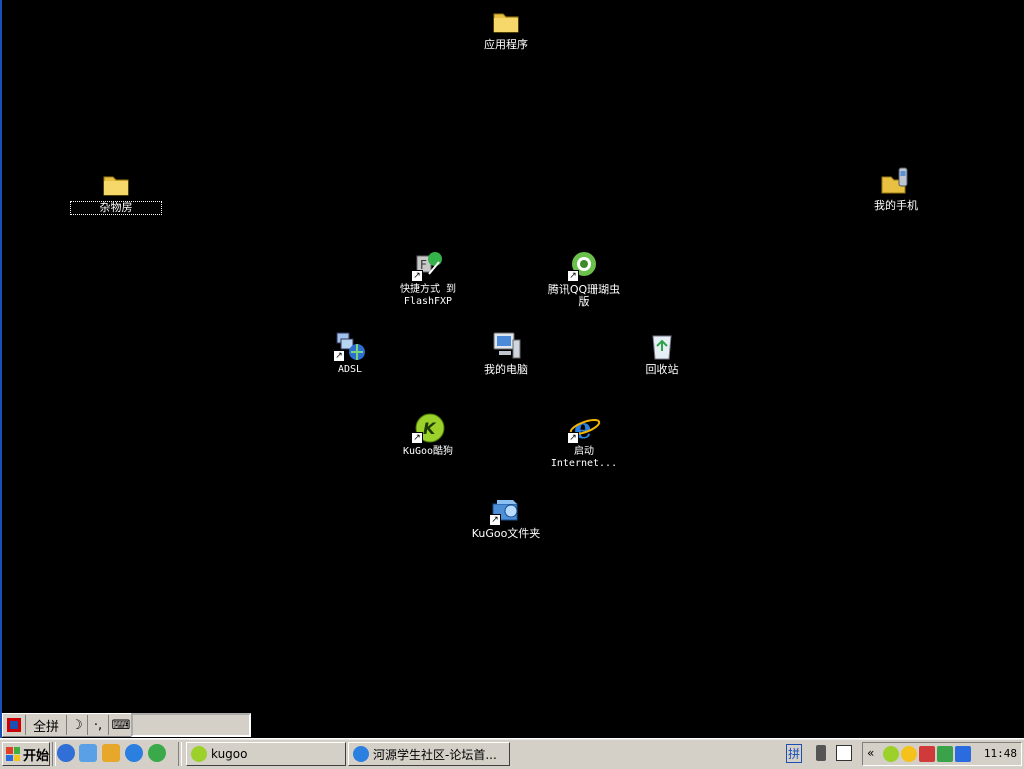 The image size is (1024, 769). What do you see at coordinates (13, 754) in the screenshot?
I see `windows-logo-icon` at bounding box center [13, 754].